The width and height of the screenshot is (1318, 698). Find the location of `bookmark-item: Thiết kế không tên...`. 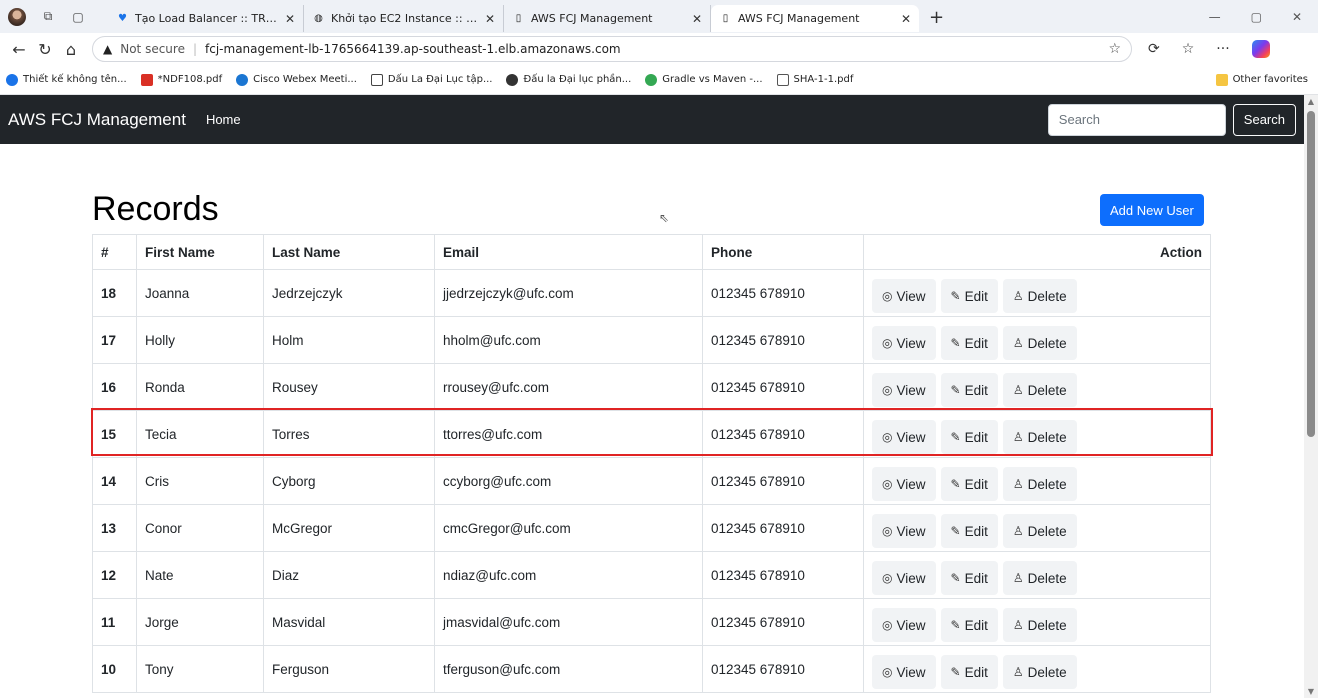

bookmark-item: Thiết kế không tên... is located at coordinates (66, 79).